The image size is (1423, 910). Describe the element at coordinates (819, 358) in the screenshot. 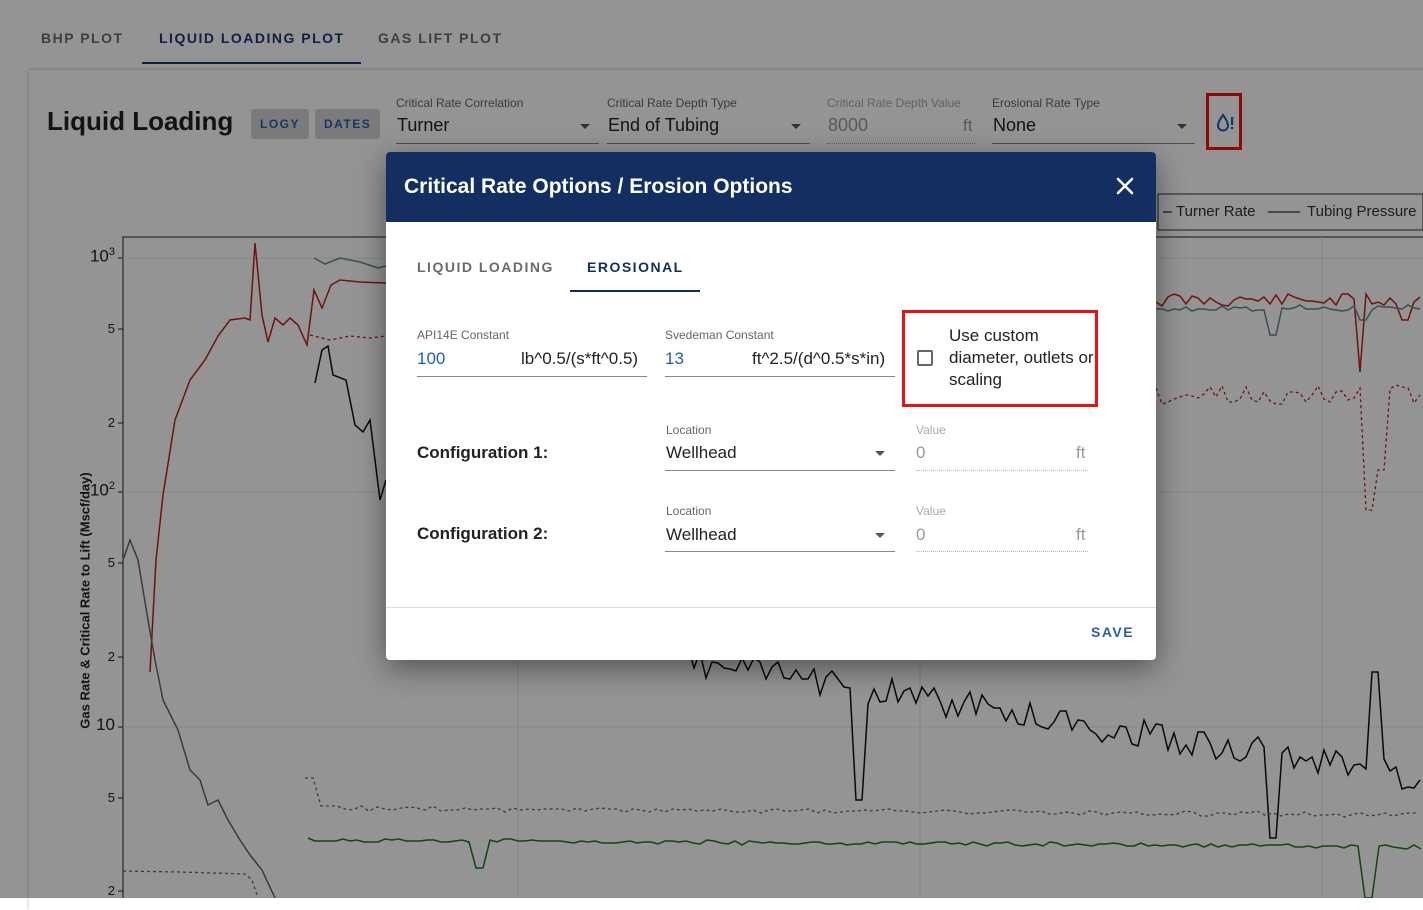

I see `svedeman-unit: ft^2.5/(d^0.5*s*in)` at that location.